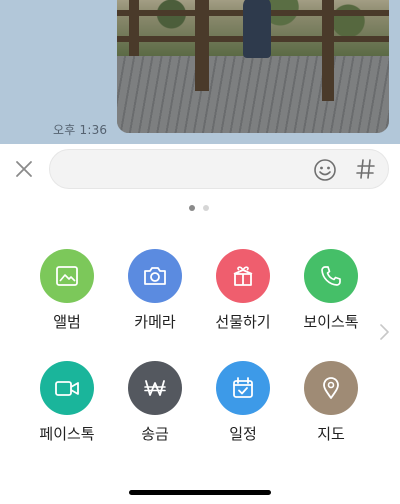 The width and height of the screenshot is (400, 504). Describe the element at coordinates (243, 434) in the screenshot. I see `menu-label: 일정` at that location.